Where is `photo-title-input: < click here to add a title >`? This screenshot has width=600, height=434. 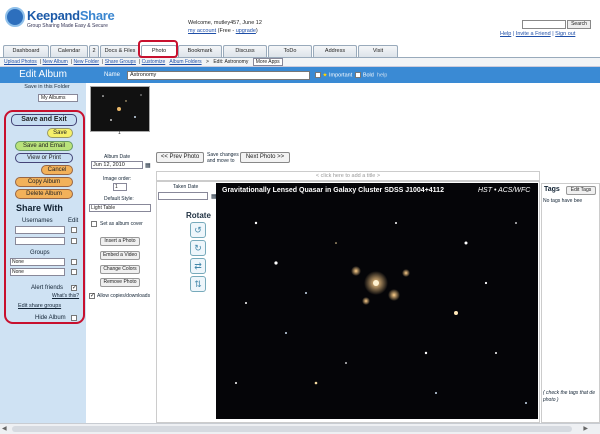
photo-title-input: < click here to add a title > is located at coordinates (348, 176).